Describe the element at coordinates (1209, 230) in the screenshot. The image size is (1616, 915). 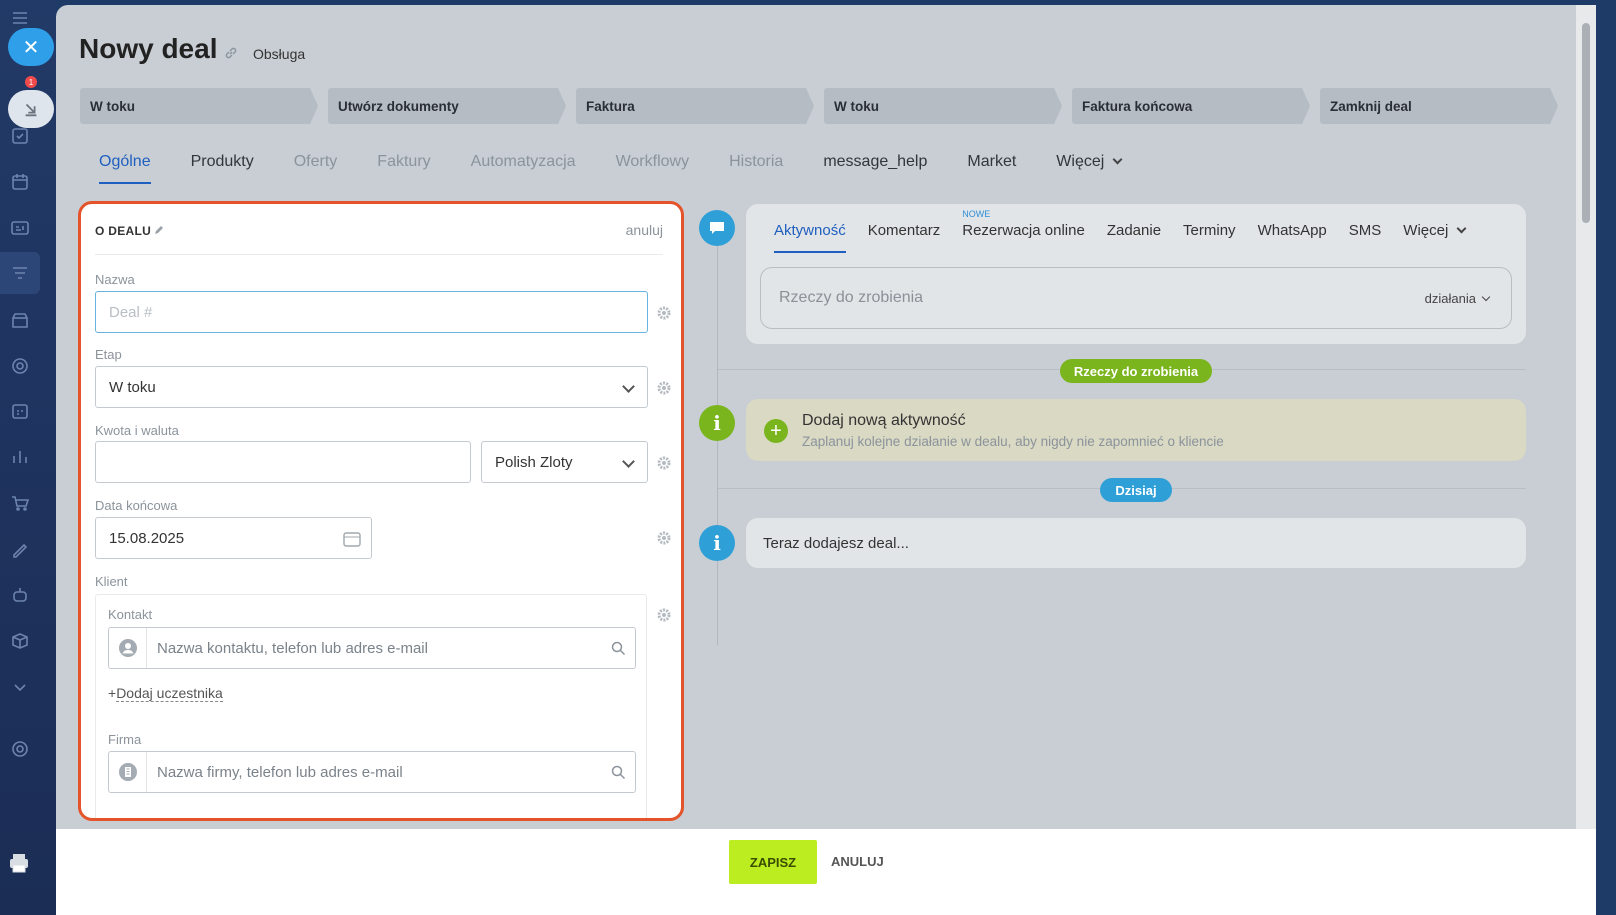
I see `activity-tab-meetings: Terminy` at that location.